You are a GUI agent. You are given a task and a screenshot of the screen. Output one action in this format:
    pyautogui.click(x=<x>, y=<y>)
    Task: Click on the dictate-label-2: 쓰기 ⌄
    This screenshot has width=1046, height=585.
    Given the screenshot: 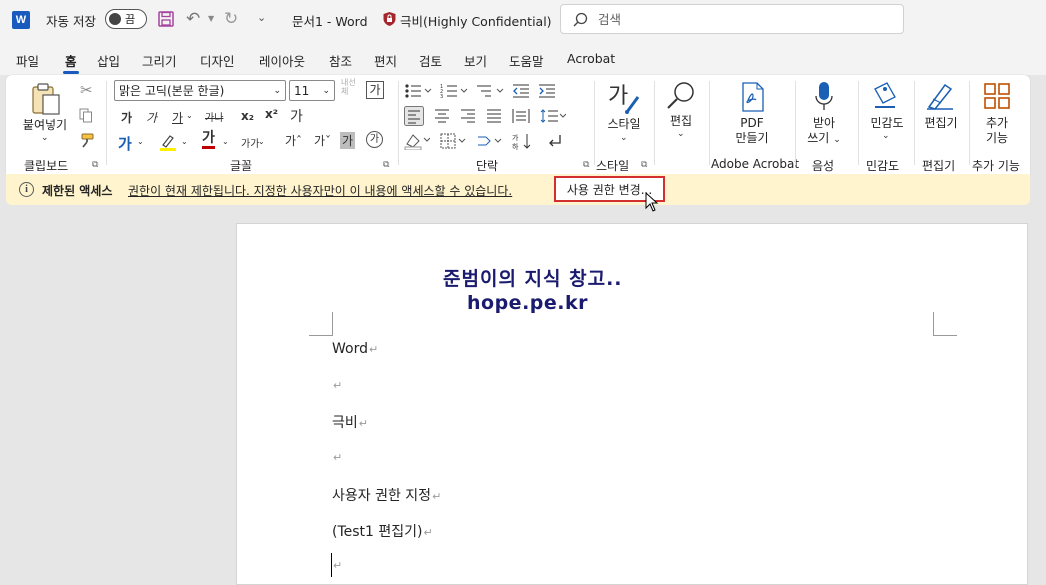 What is the action you would take?
    pyautogui.click(x=824, y=139)
    